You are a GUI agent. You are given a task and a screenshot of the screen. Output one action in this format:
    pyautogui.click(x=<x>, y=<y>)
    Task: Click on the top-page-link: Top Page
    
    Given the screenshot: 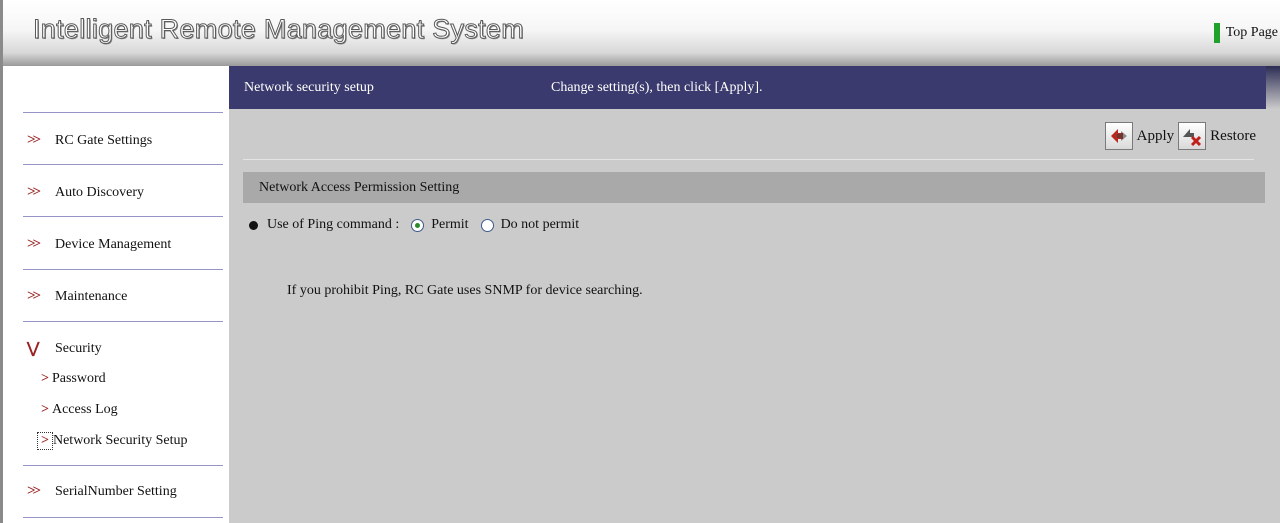 What is the action you would take?
    pyautogui.click(x=1246, y=33)
    